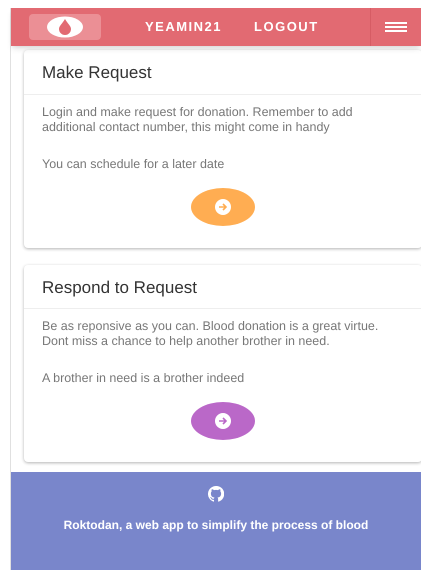 The image size is (421, 570). What do you see at coordinates (183, 27) in the screenshot?
I see `username-link: YEAMIN21` at bounding box center [183, 27].